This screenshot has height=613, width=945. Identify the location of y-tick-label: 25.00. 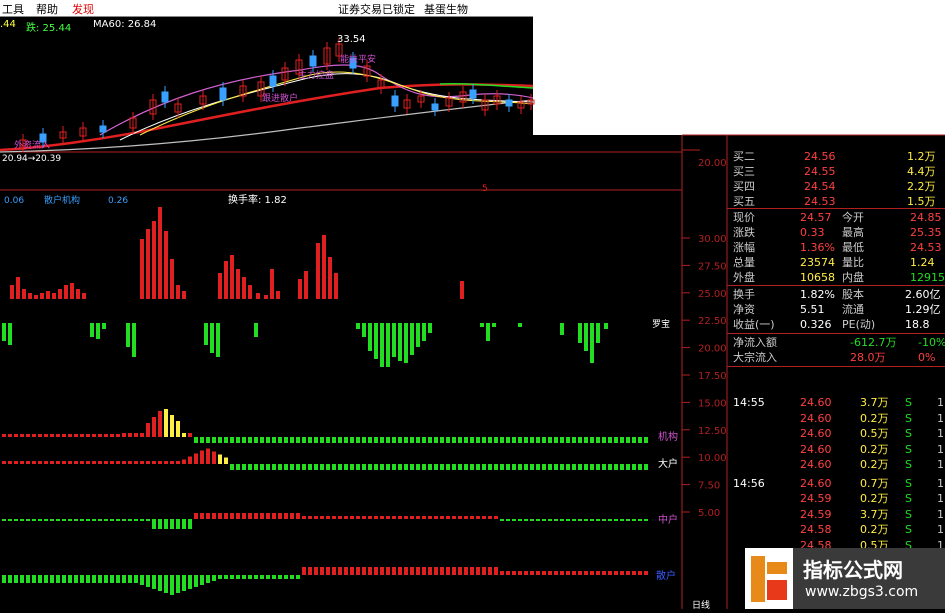
(712, 294).